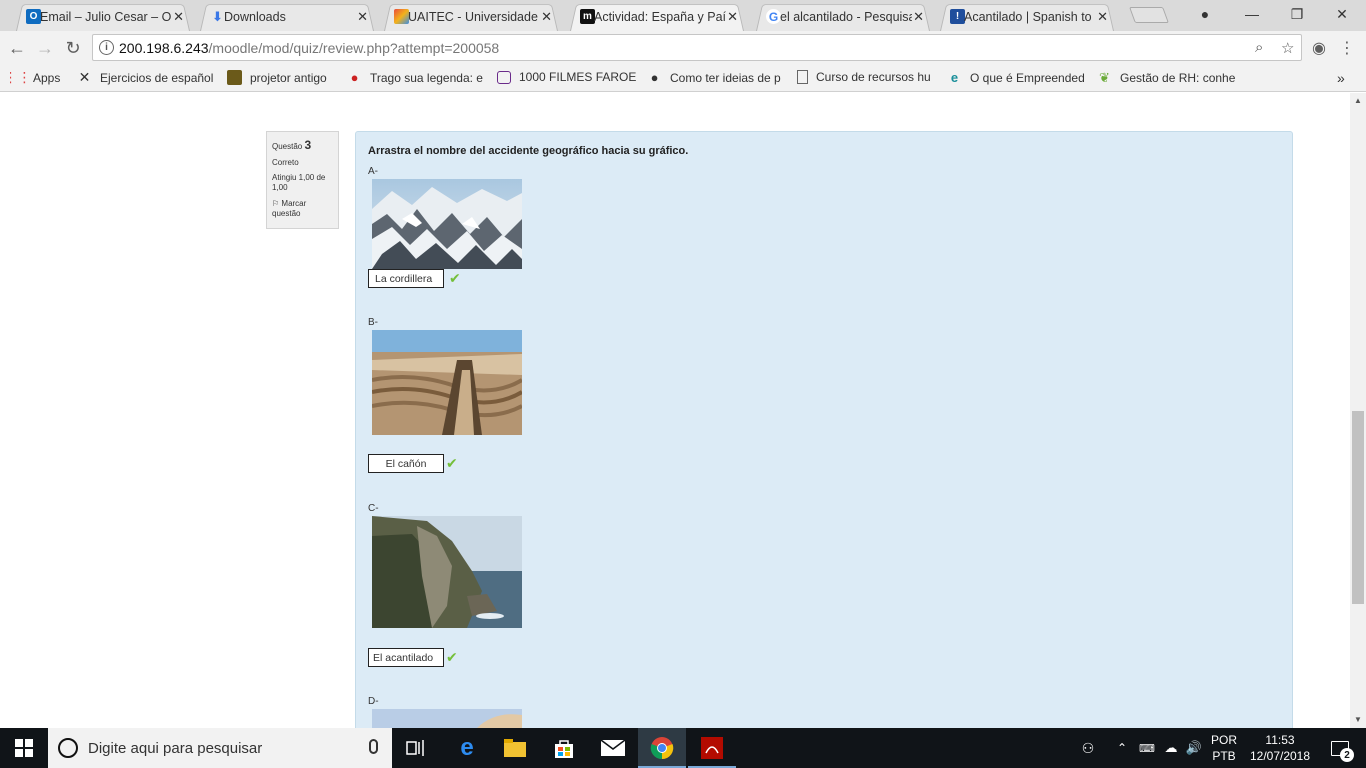  I want to click on bookmark-label: Ejercicios de español, so click(157, 77).